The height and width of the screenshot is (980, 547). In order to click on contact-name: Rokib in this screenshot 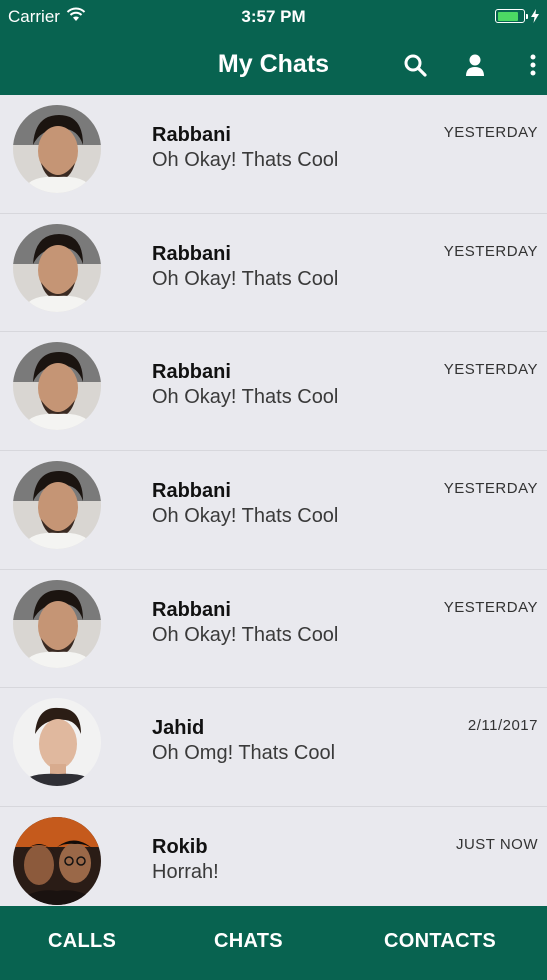, I will do `click(180, 847)`.